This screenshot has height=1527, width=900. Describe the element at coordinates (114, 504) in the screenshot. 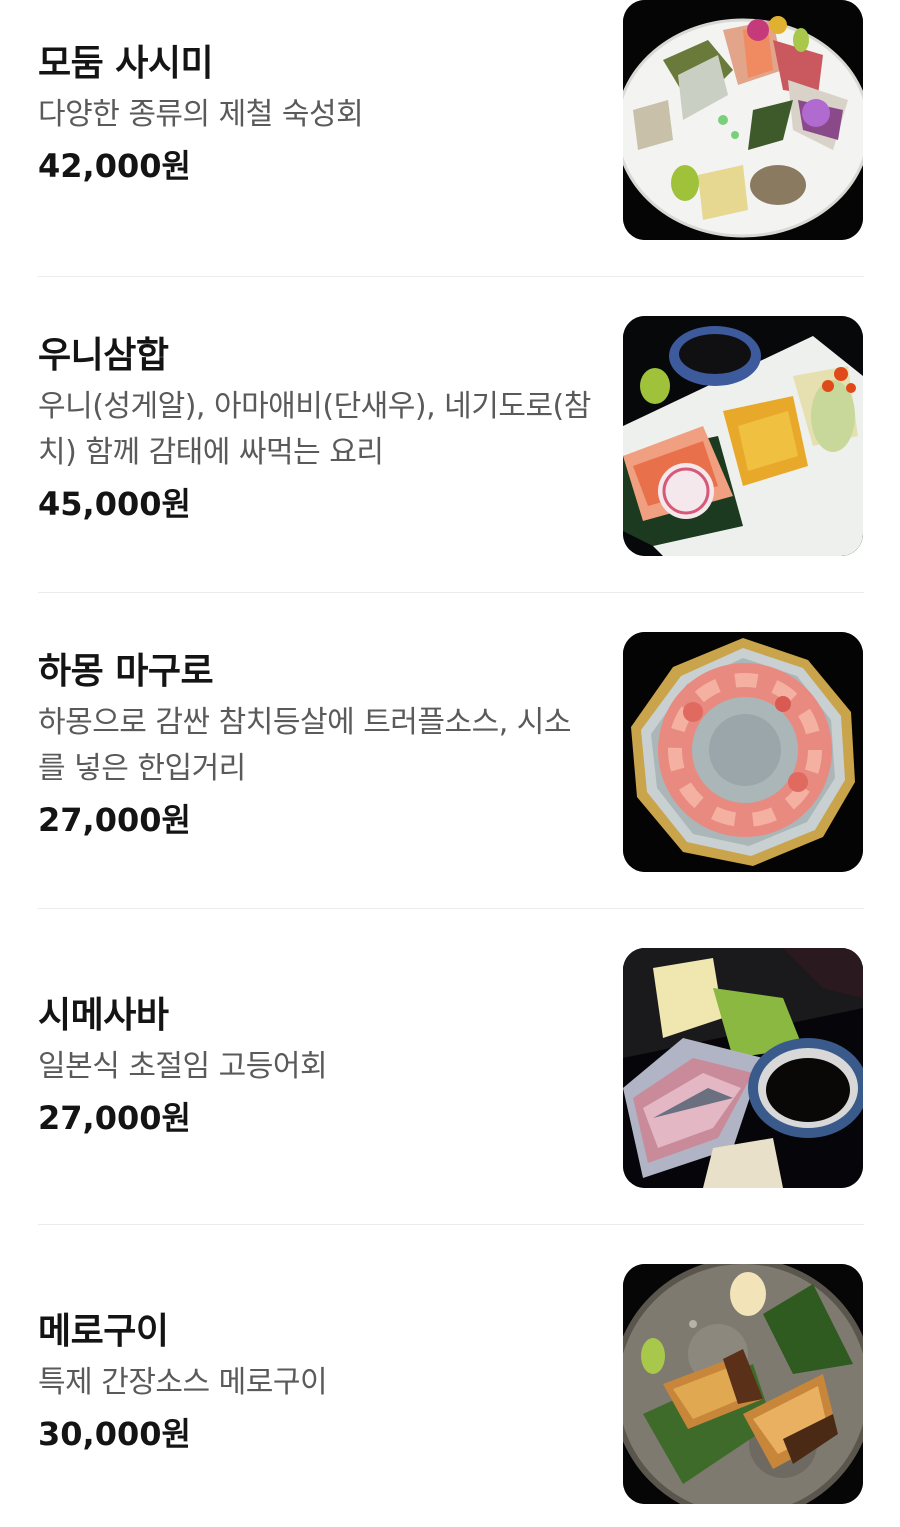

I see `menu-item-price: 45,000원` at that location.